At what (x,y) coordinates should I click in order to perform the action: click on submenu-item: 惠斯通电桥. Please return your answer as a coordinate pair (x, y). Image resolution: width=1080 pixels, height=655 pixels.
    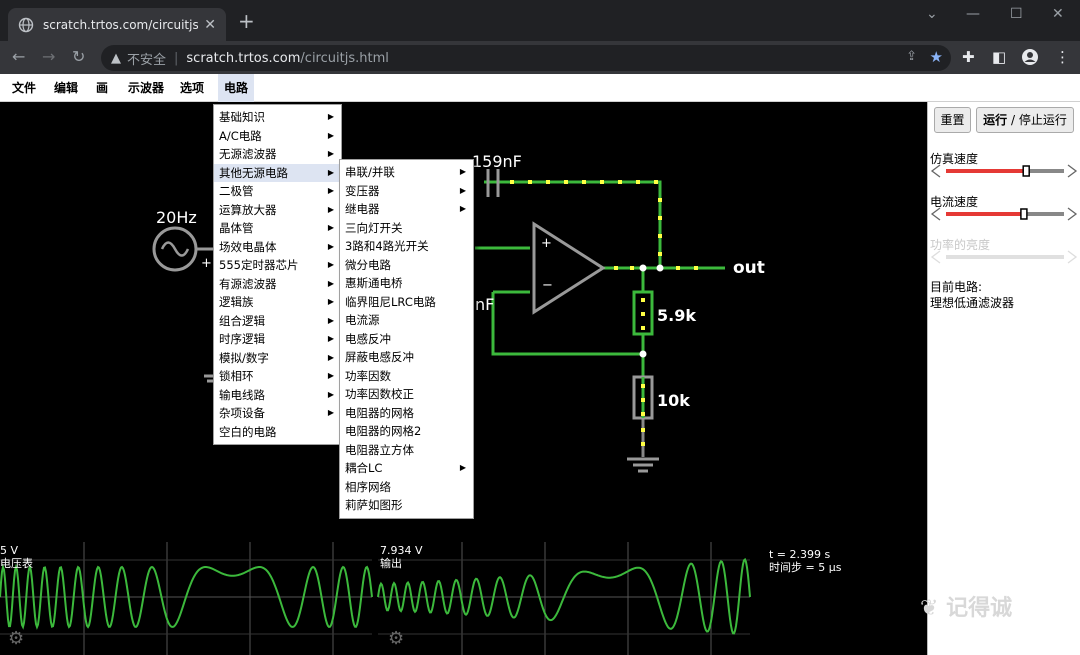
    Looking at the image, I should click on (406, 283).